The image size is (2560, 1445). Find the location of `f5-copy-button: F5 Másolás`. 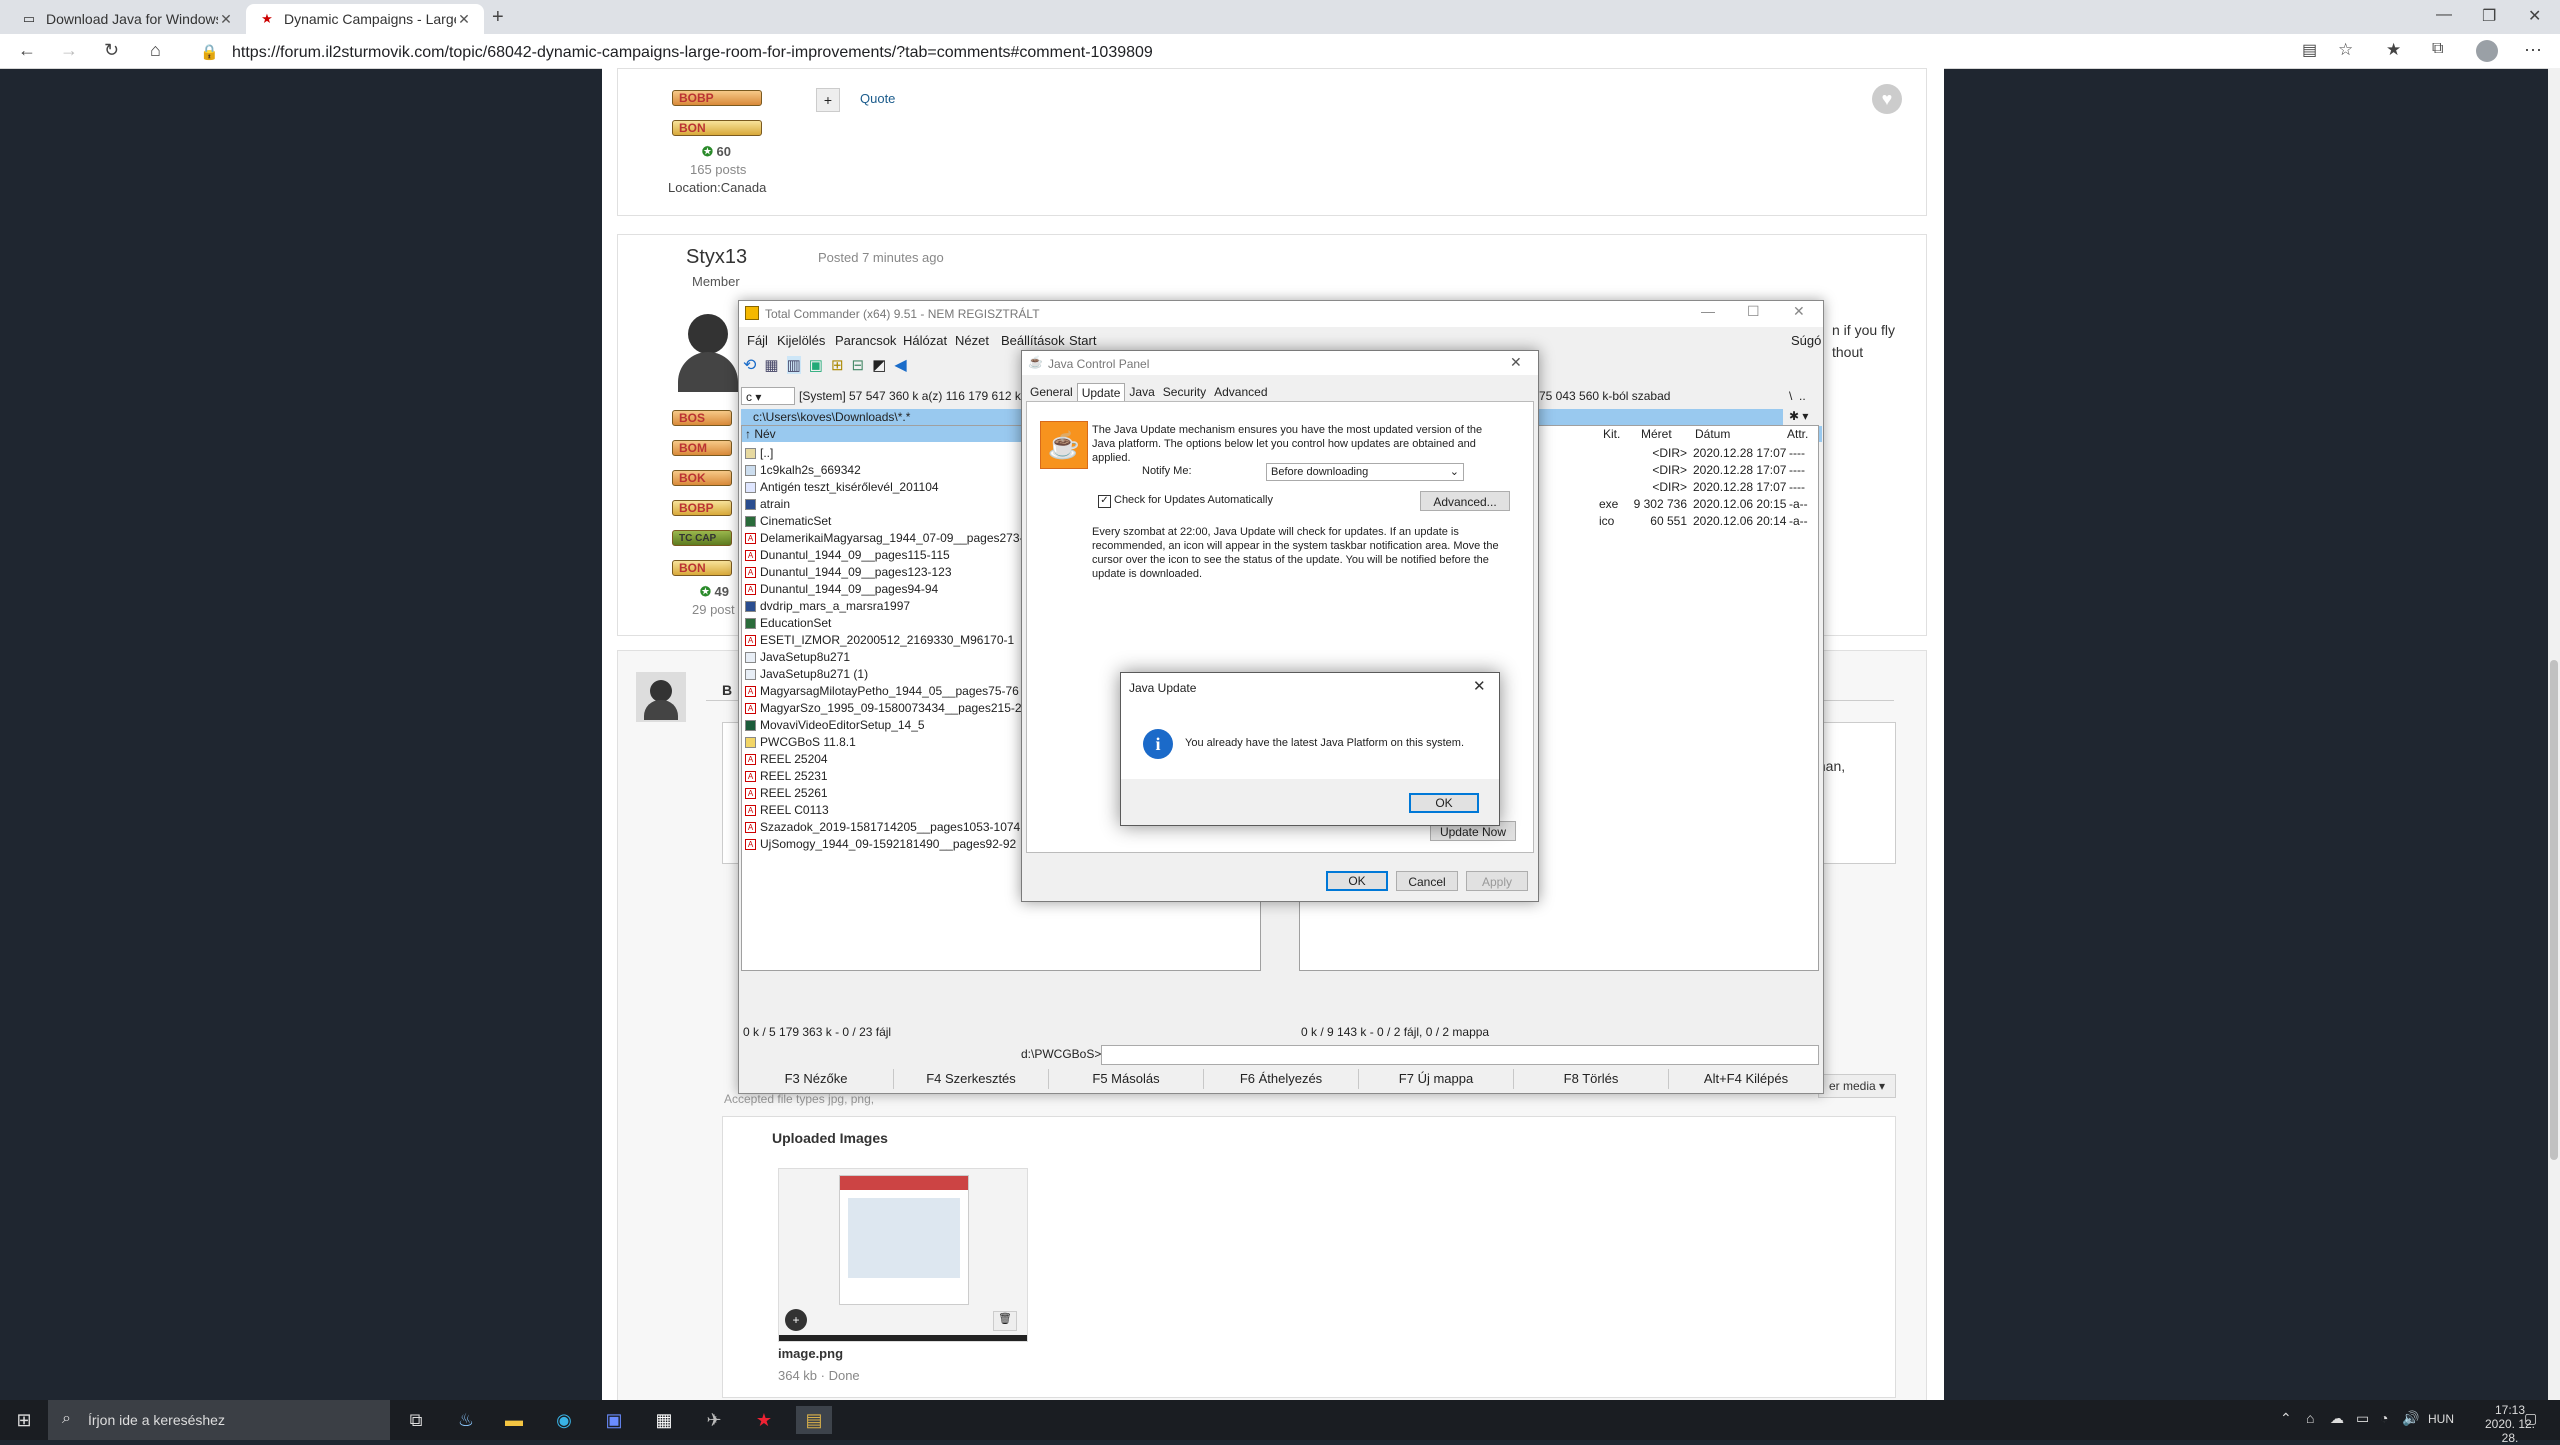

f5-copy-button: F5 Másolás is located at coordinates (1126, 1079).